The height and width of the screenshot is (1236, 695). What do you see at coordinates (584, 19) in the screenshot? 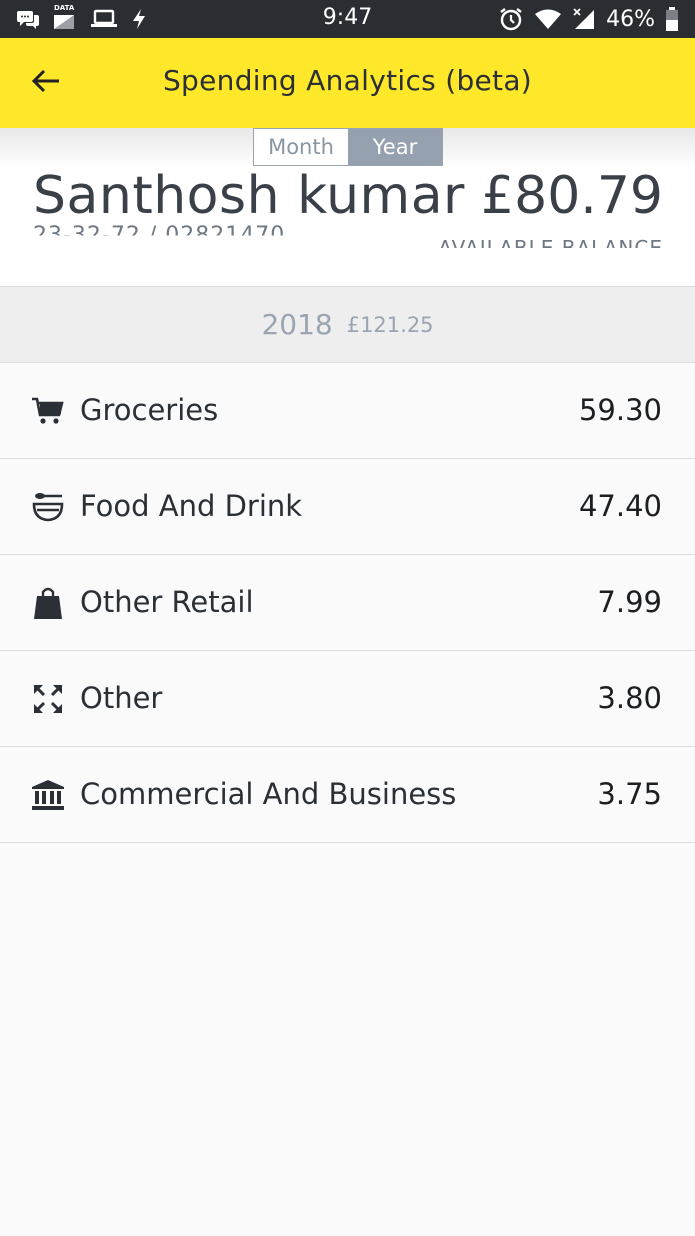
I see `signal-icon` at bounding box center [584, 19].